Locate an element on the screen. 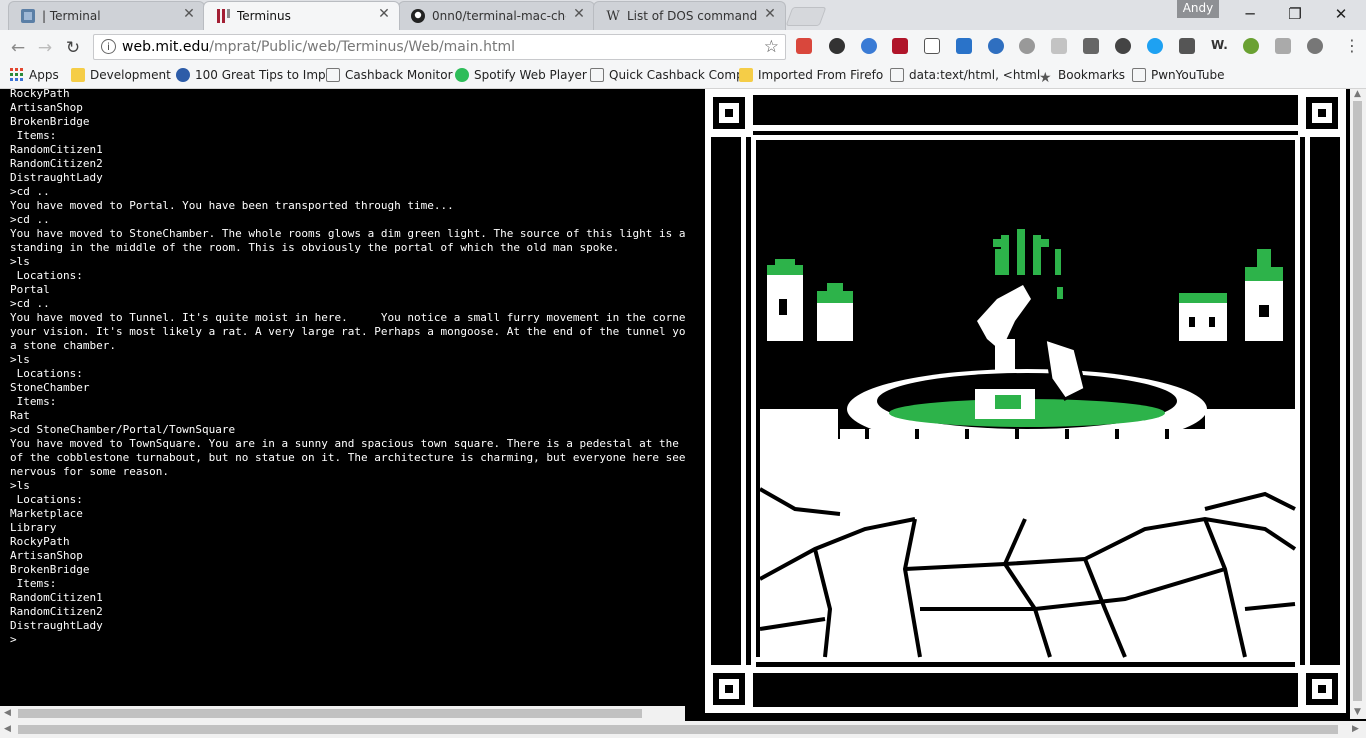 The image size is (1366, 738). extension-w-icon: W. is located at coordinates (1219, 46).